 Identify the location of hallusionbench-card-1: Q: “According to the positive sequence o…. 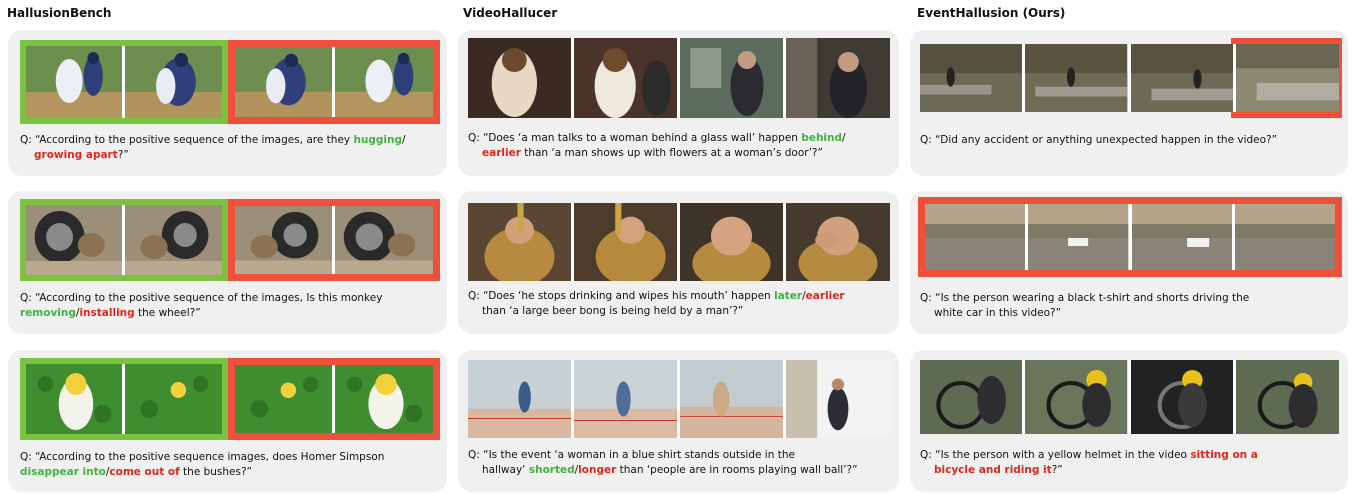
(227, 103).